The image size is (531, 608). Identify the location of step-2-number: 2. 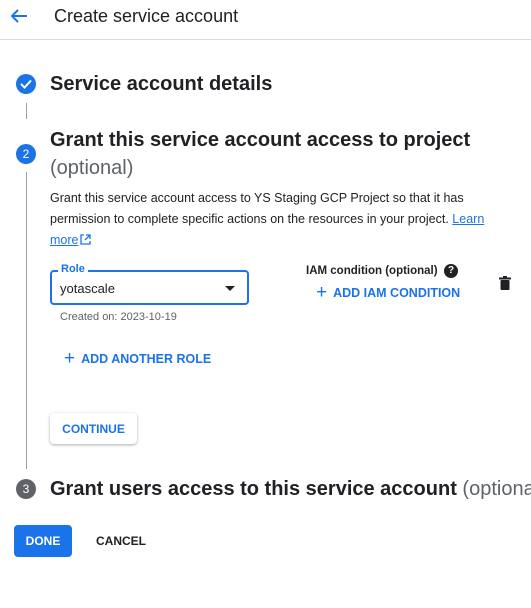
(26, 154).